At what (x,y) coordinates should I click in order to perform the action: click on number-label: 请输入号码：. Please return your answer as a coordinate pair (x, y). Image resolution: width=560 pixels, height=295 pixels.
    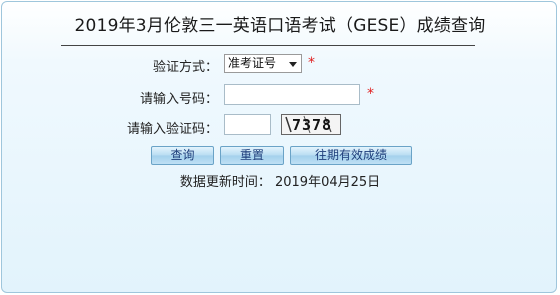
    Looking at the image, I should click on (178, 99).